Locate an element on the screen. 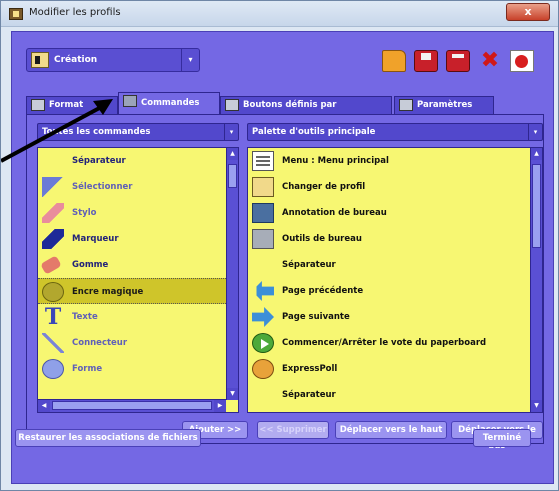 This screenshot has height=491, width=559. reset-icon is located at coordinates (522, 61).